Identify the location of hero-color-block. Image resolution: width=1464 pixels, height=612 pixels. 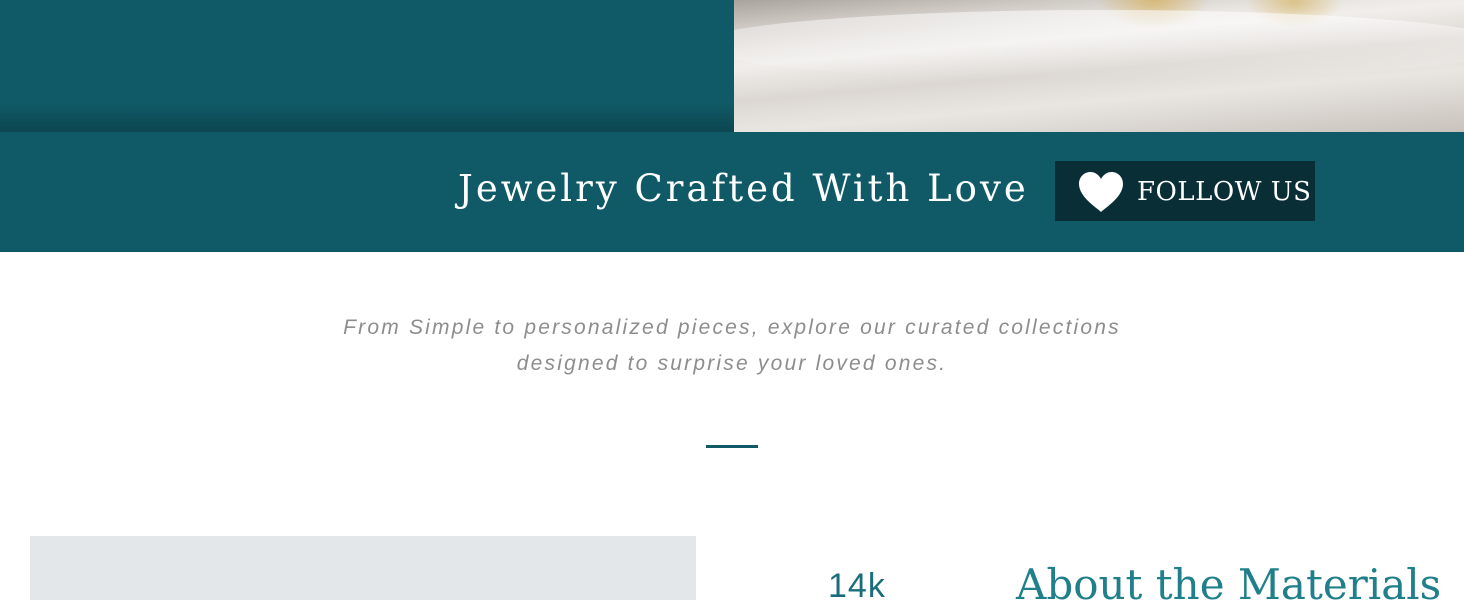
(367, 66).